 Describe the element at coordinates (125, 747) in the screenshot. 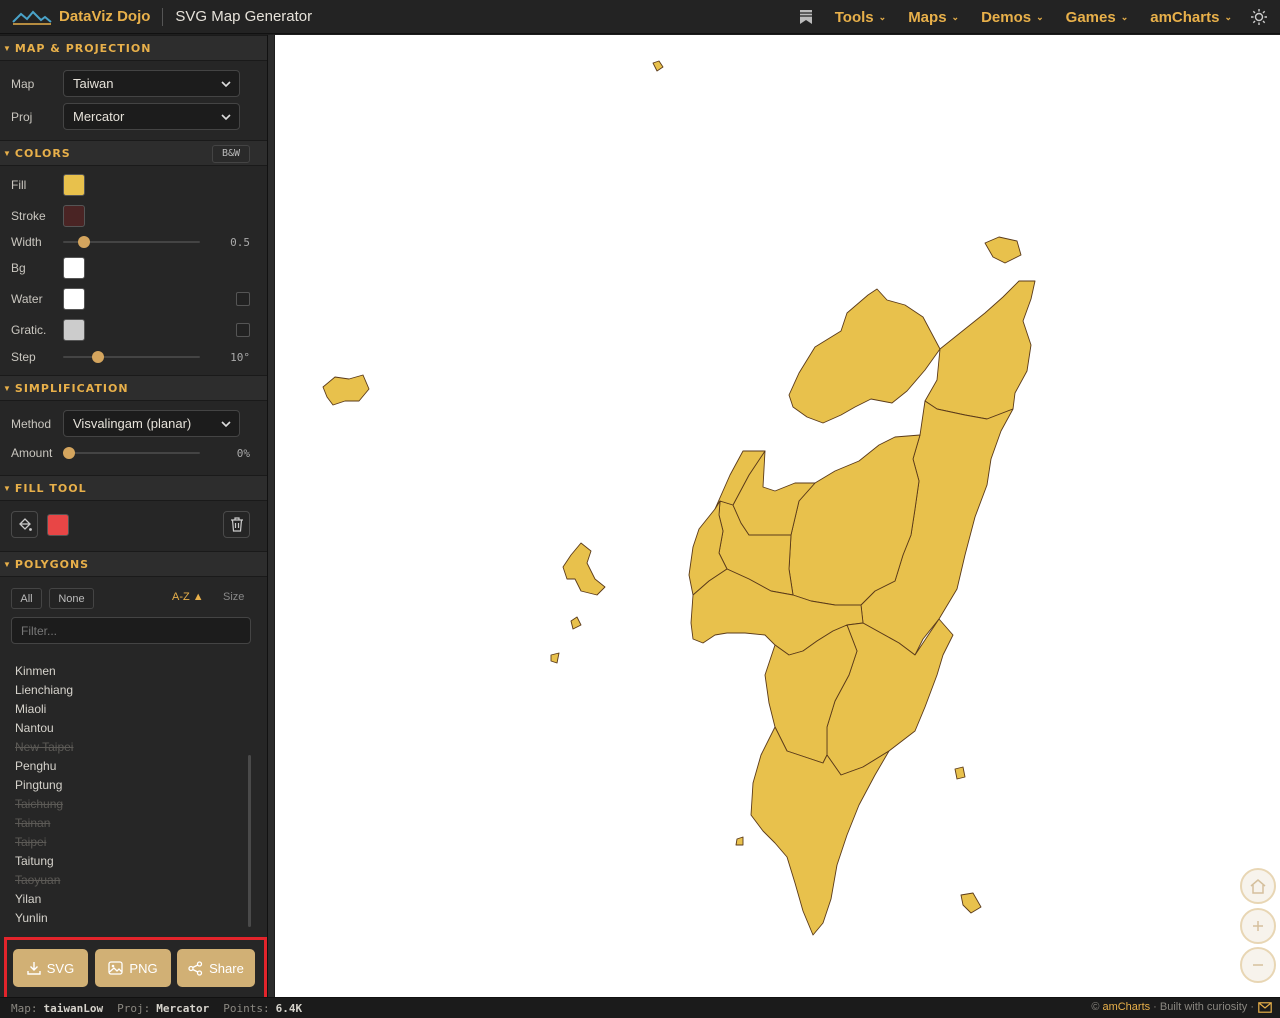

I see `polygon-list-item: New Taipei` at that location.